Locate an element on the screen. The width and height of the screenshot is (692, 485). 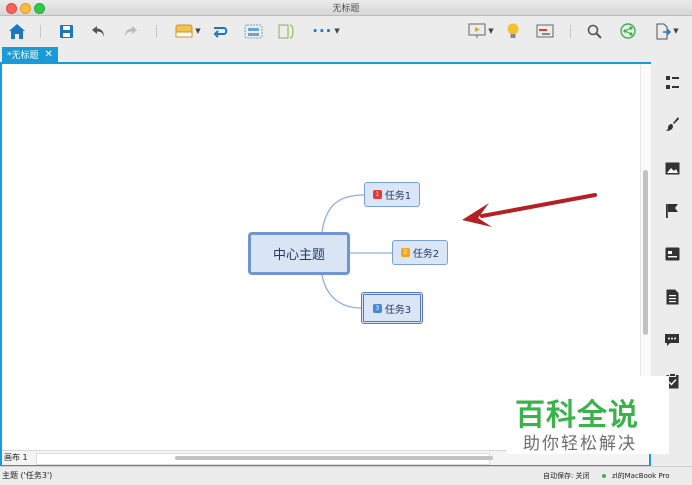
tab-label: *无标题 is located at coordinates (23, 56).